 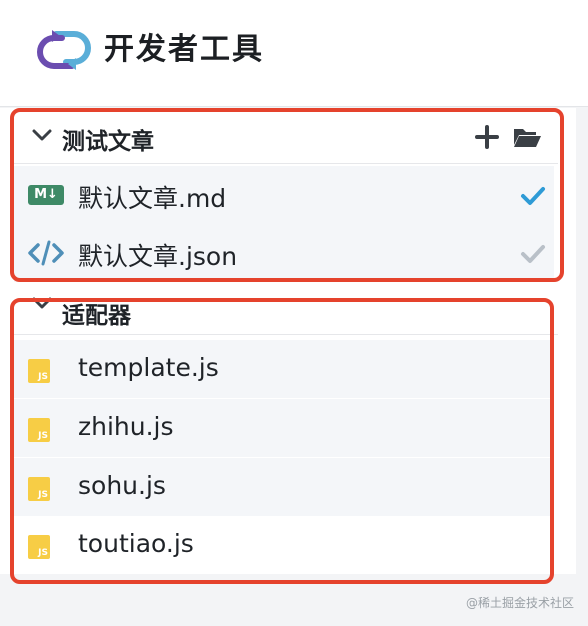 What do you see at coordinates (46, 195) in the screenshot?
I see `markdown-icon: M↓` at bounding box center [46, 195].